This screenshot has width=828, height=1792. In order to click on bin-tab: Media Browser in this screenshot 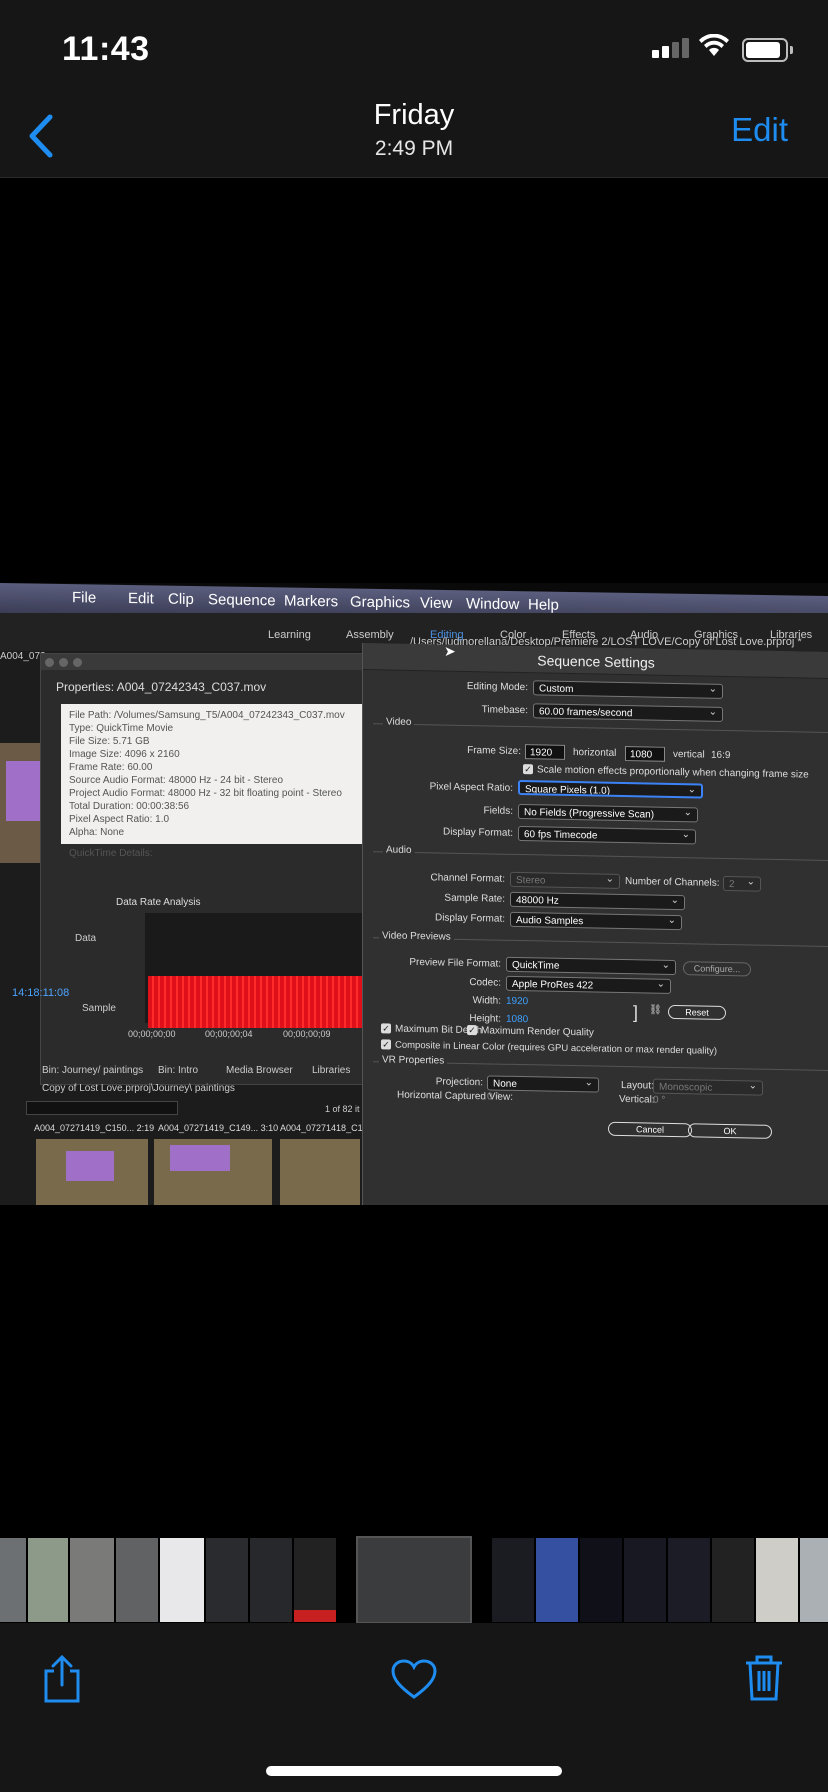, I will do `click(259, 1070)`.